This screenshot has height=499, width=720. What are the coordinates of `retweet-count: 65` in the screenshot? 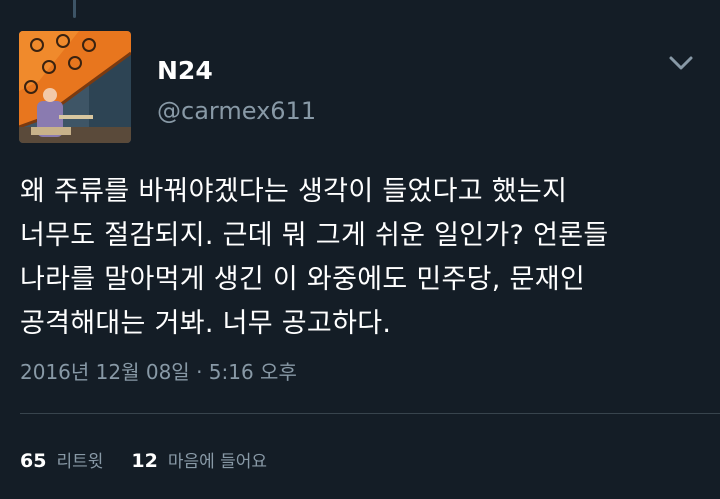 It's located at (33, 461).